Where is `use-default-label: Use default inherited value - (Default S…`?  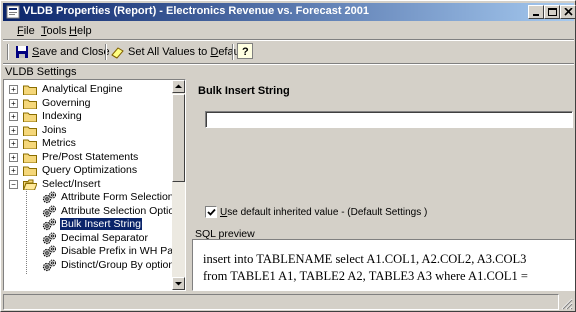 use-default-label: Use default inherited value - (Default S… is located at coordinates (323, 212).